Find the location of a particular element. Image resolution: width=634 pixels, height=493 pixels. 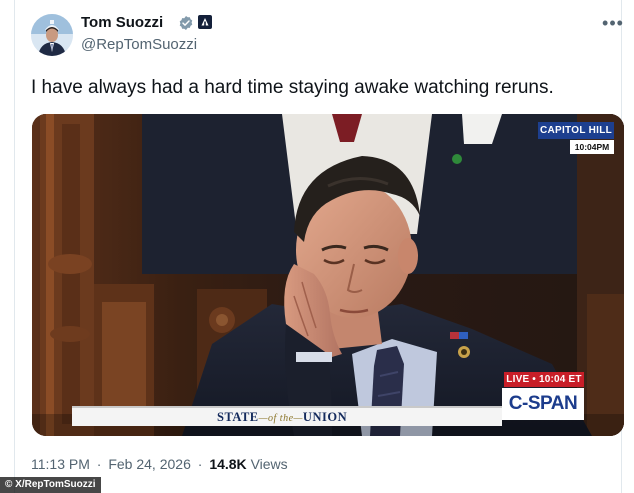

sotu-of-the: —of the— is located at coordinates (280, 418).